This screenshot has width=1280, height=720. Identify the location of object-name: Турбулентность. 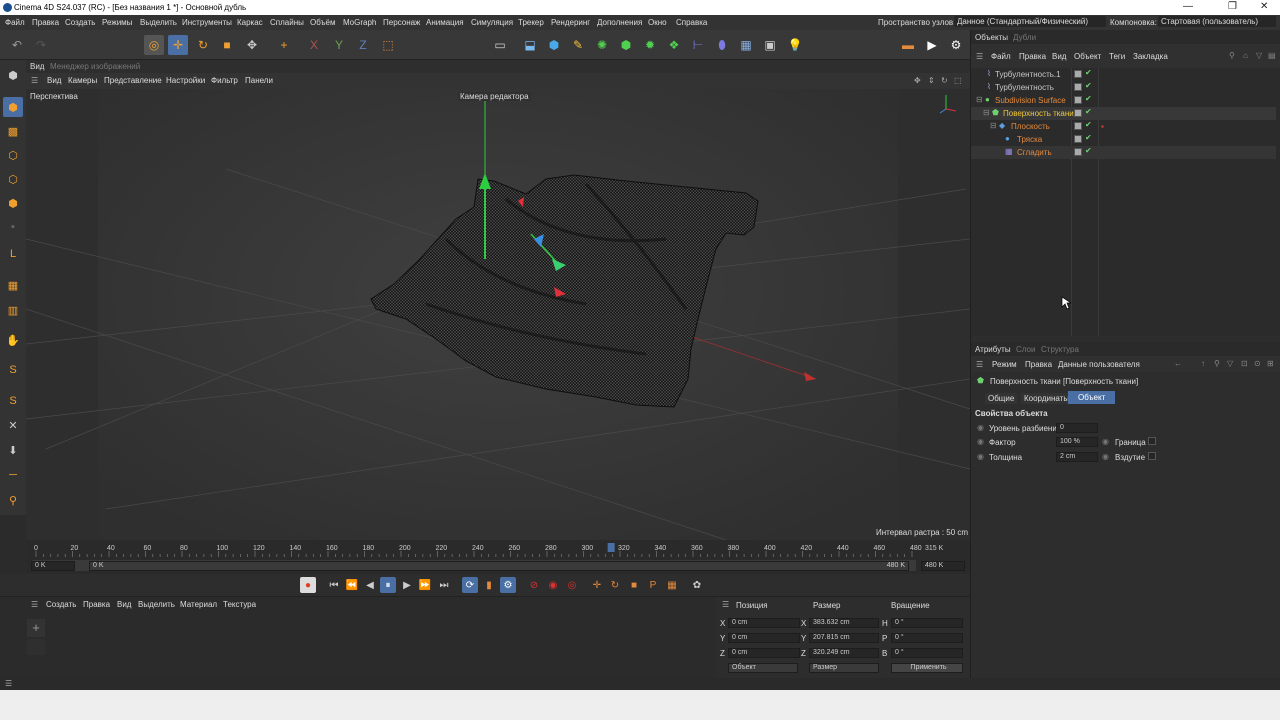
(1024, 87).